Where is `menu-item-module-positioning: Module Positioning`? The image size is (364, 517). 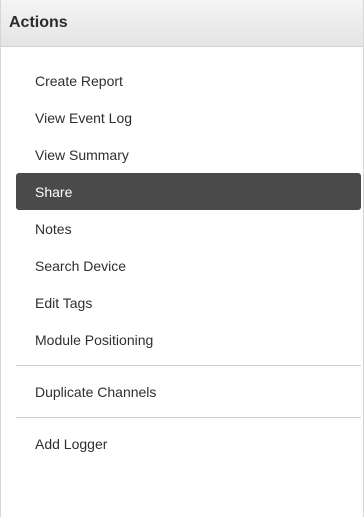
menu-item-module-positioning: Module Positioning is located at coordinates (188, 339).